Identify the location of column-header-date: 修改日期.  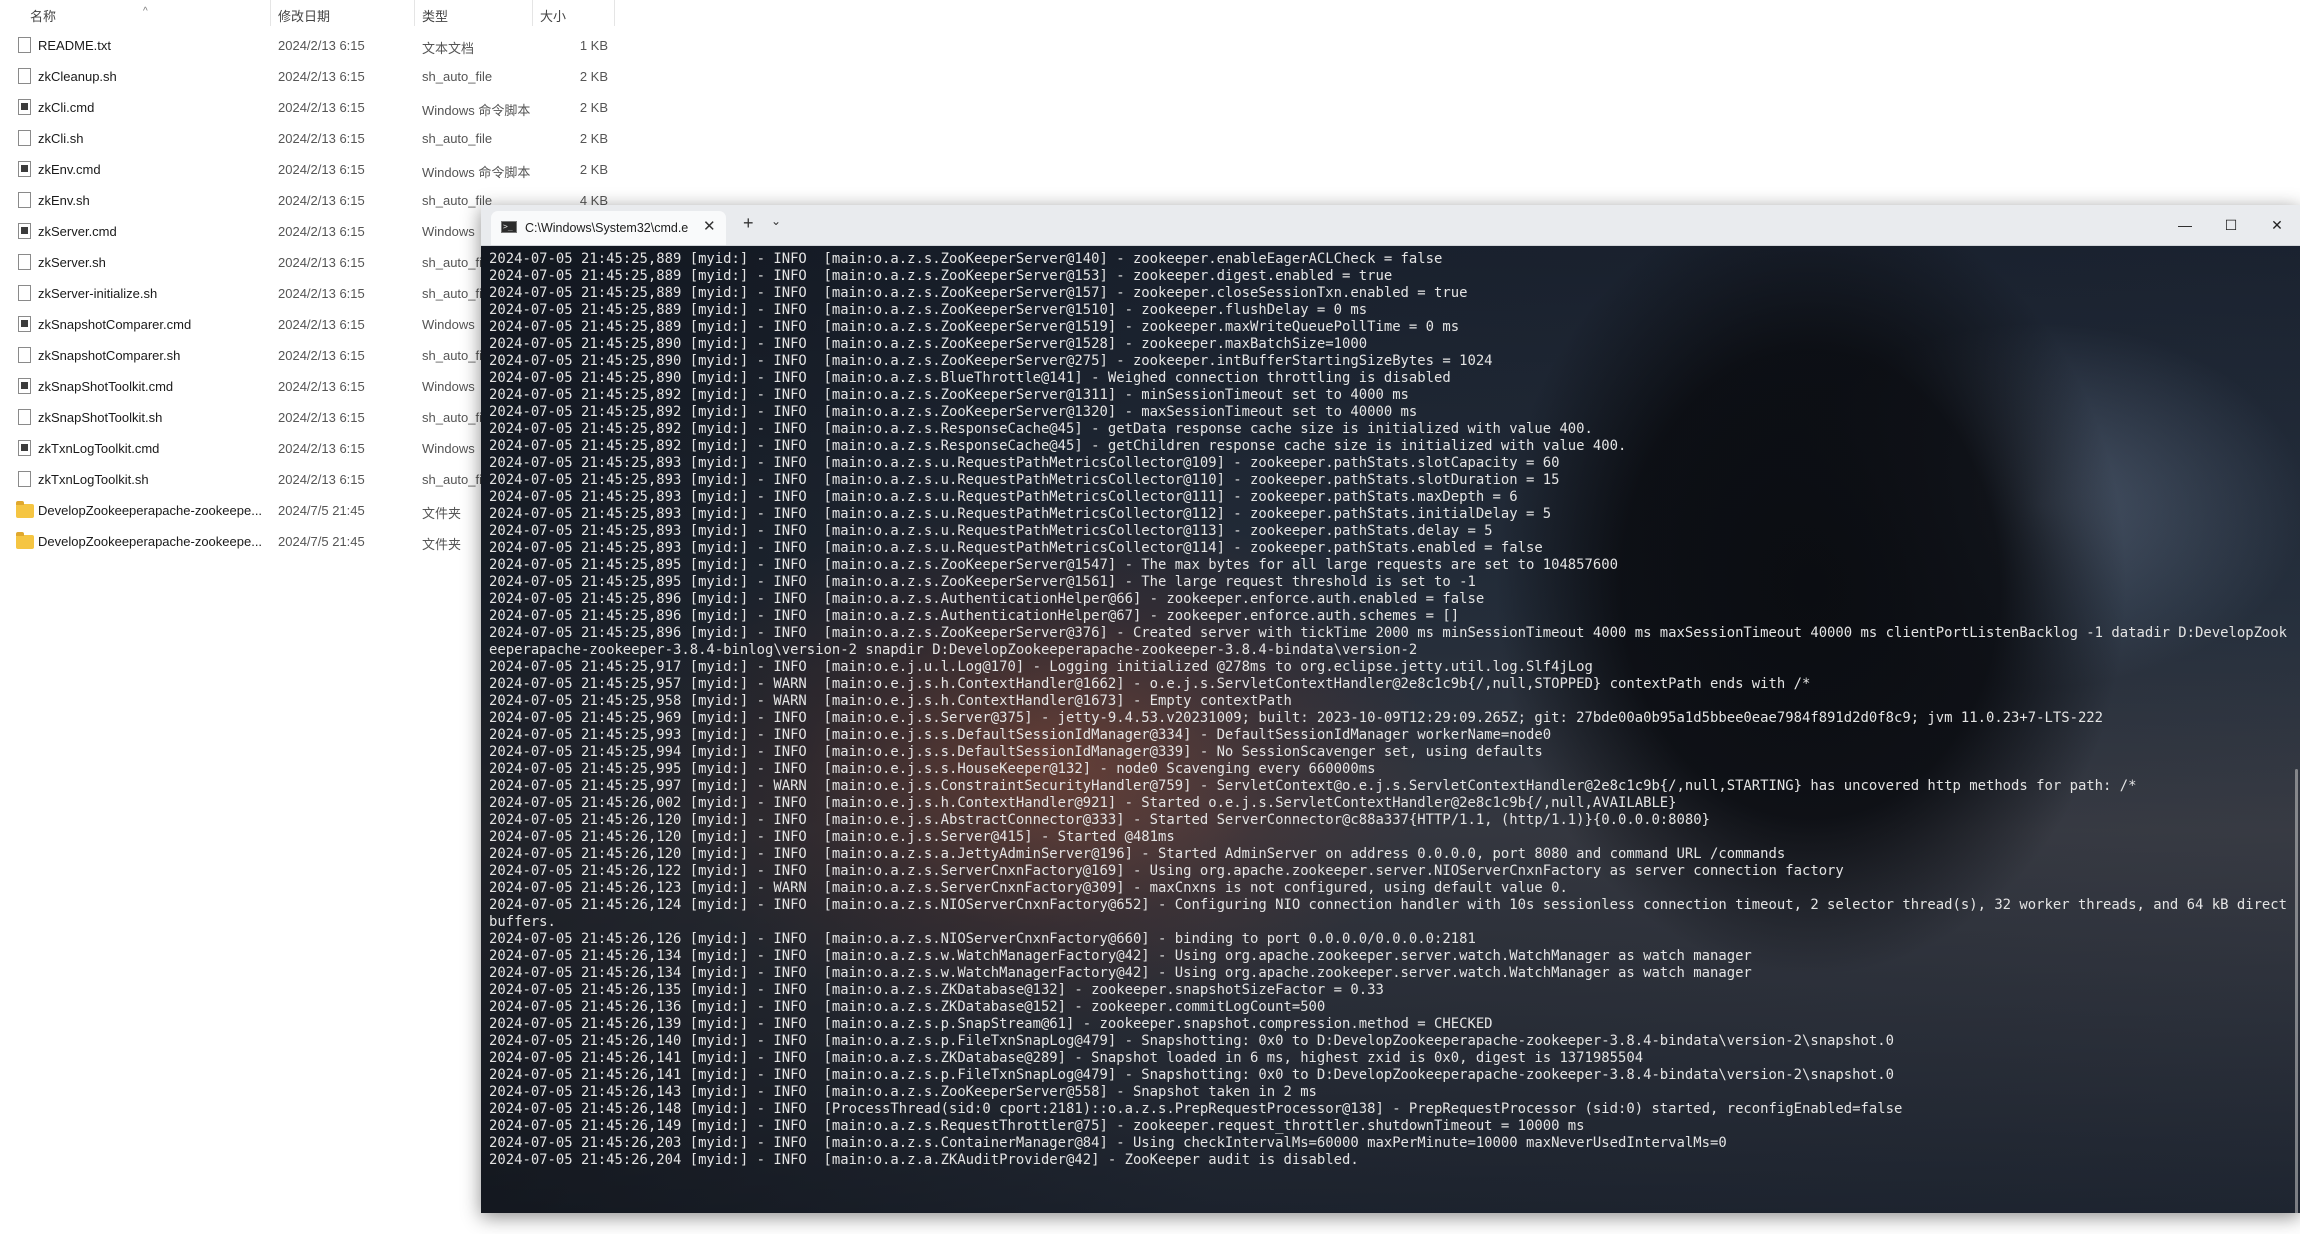
(304, 15).